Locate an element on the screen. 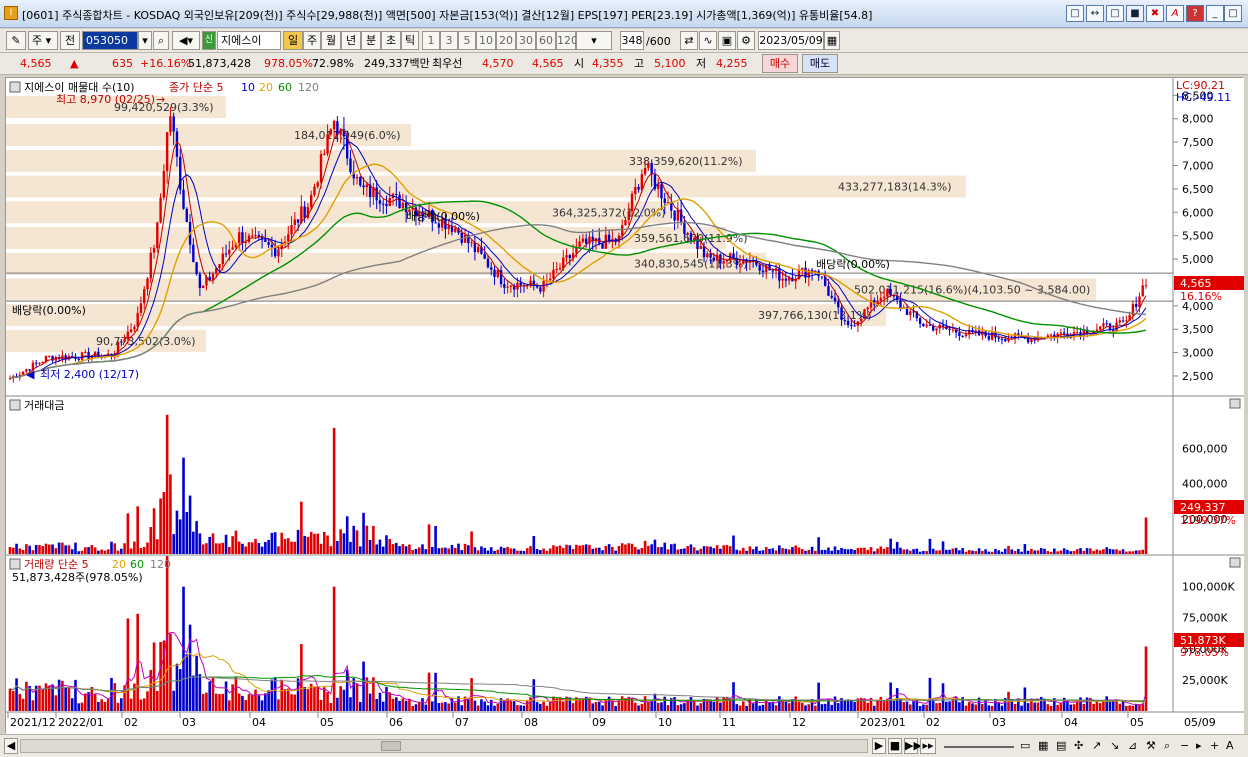  stop-icon: ■ is located at coordinates (895, 746).